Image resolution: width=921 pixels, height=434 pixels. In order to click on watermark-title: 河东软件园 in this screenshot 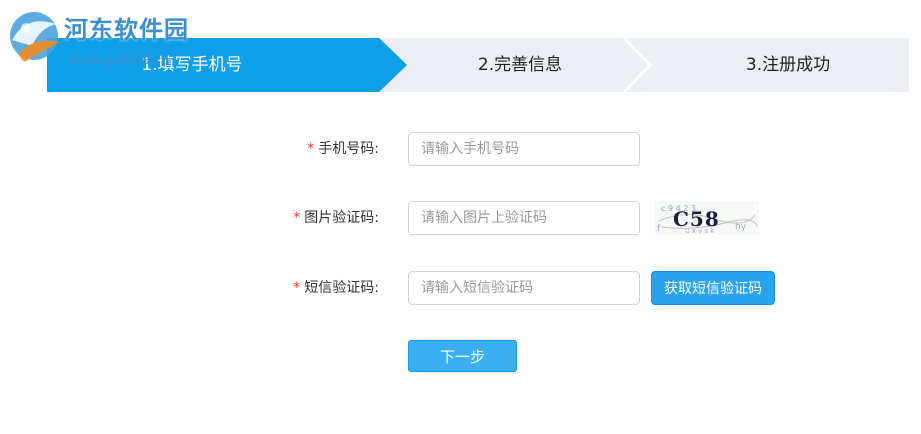, I will do `click(126, 29)`.